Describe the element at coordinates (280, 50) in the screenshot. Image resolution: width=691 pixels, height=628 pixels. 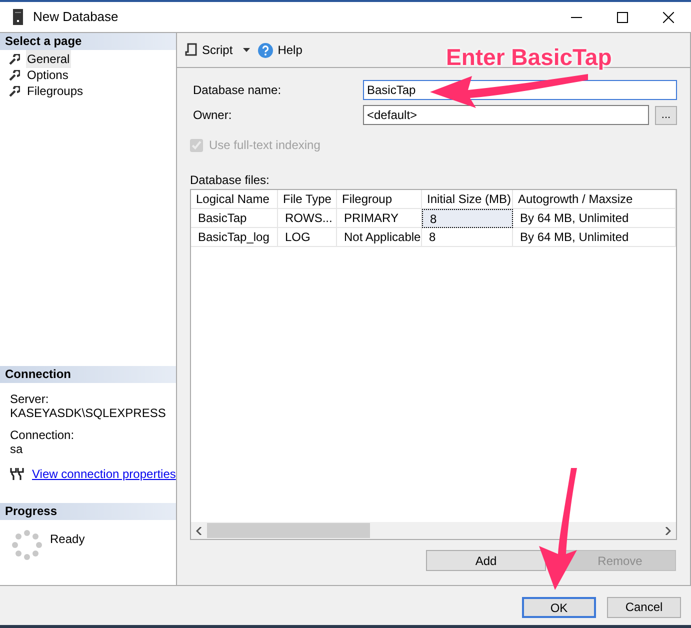
I see `help-button: Help` at that location.